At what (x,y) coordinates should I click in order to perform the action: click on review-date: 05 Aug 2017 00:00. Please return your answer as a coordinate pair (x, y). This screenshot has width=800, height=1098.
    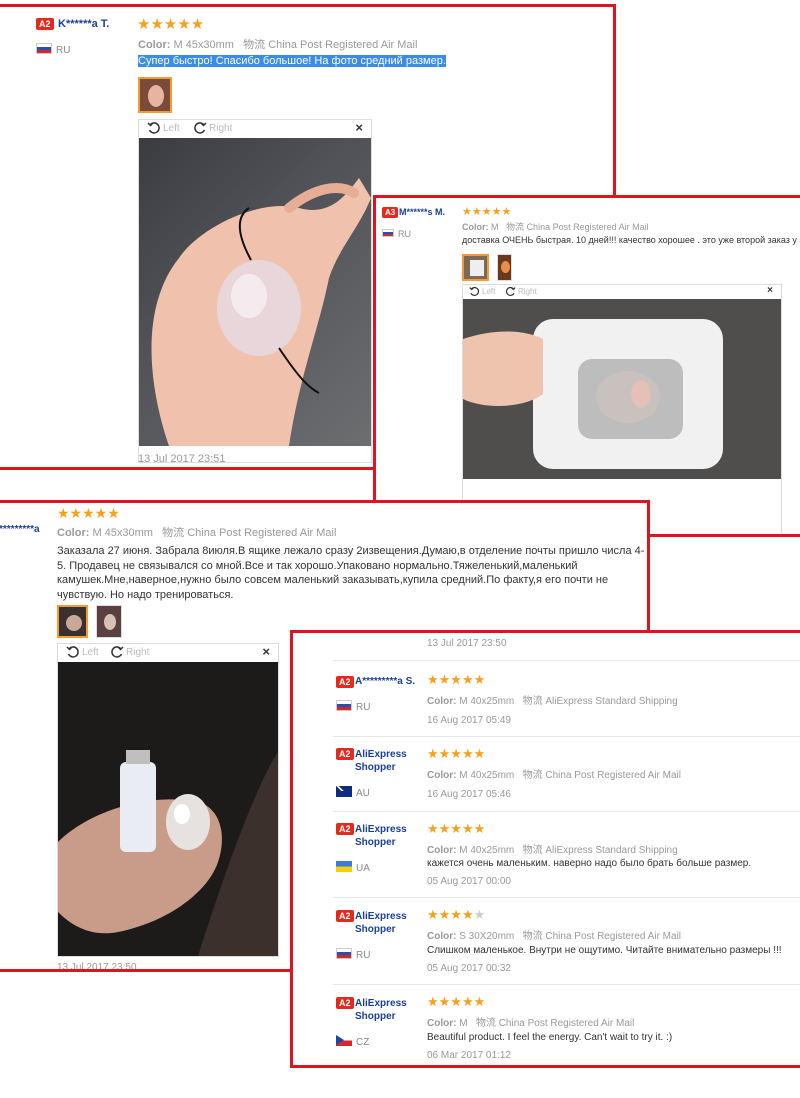
    Looking at the image, I should click on (469, 881).